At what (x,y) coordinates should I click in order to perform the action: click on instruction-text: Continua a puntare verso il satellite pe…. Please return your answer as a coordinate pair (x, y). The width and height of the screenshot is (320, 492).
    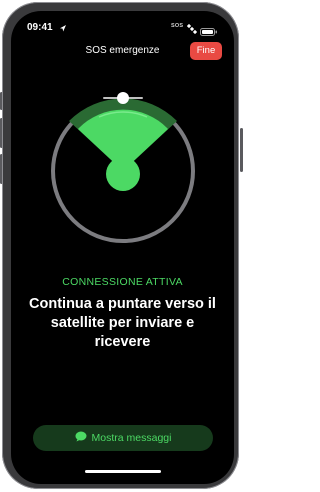
    Looking at the image, I should click on (122, 323).